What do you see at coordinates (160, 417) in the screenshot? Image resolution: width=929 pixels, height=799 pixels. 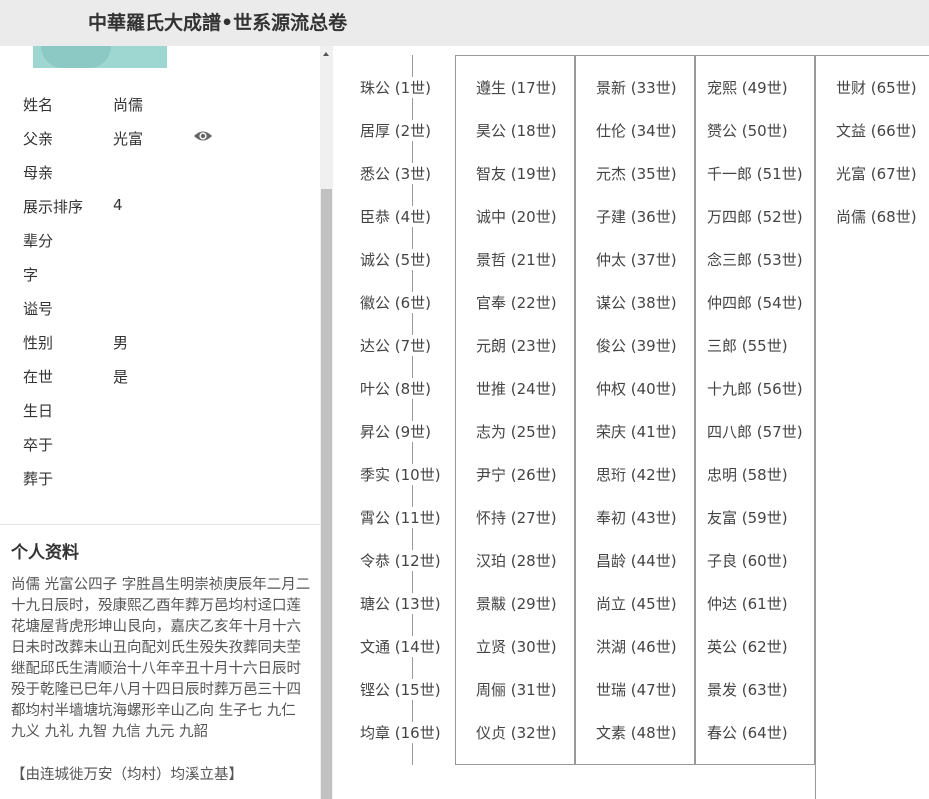 I see `field-row: 生日` at bounding box center [160, 417].